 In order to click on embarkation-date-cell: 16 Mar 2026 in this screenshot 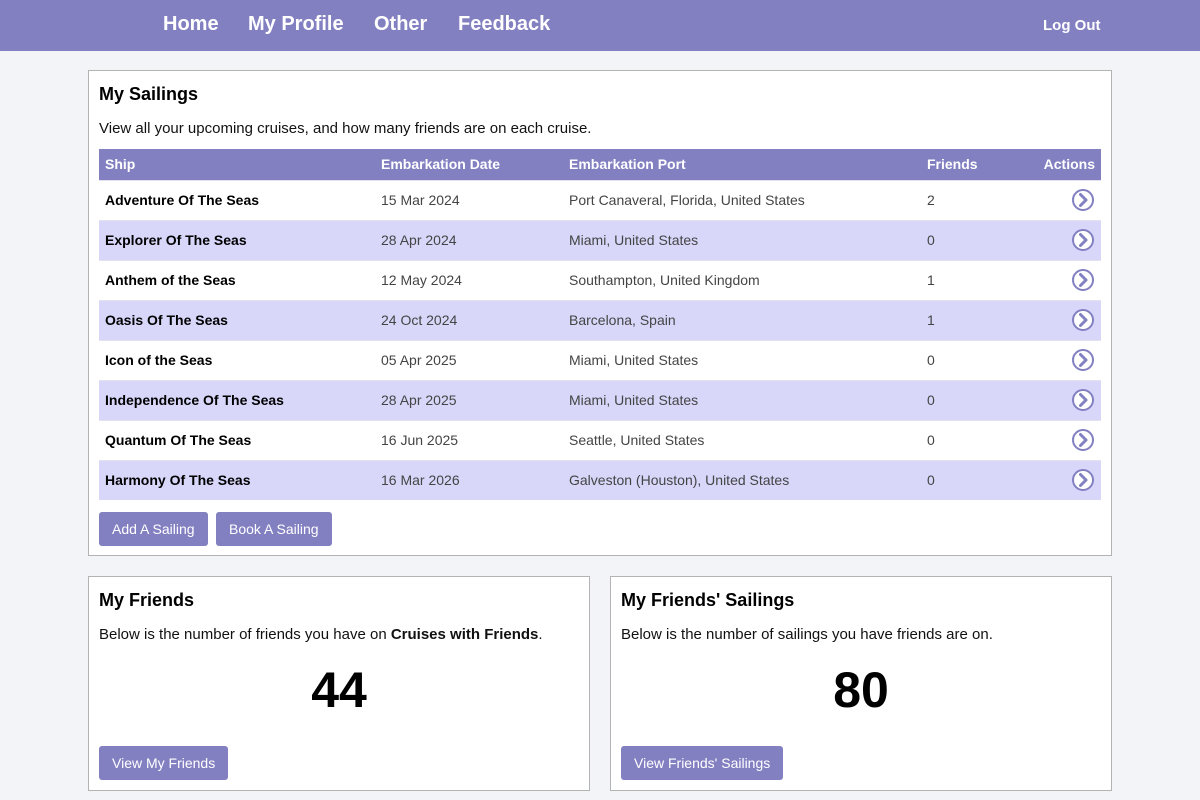, I will do `click(469, 479)`.